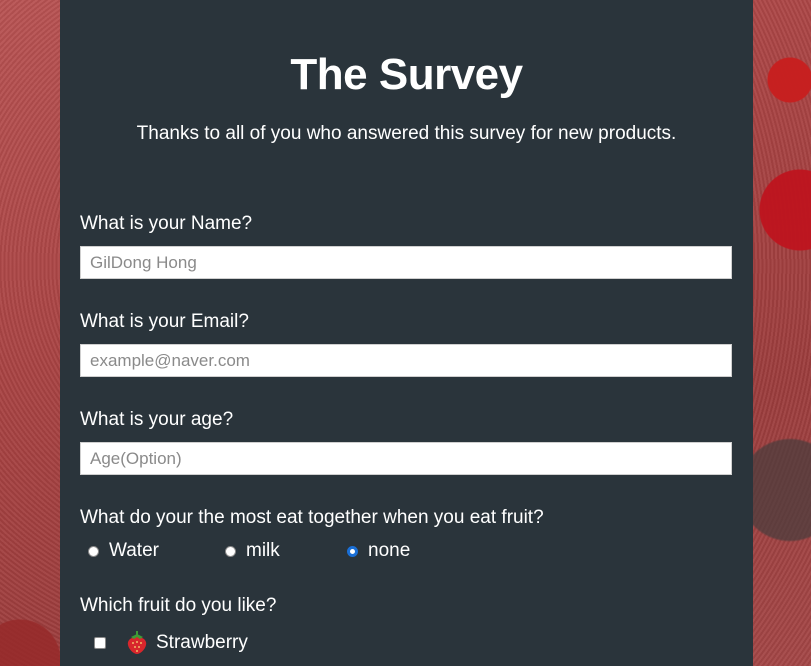 The width and height of the screenshot is (811, 666). Describe the element at coordinates (406, 360) in the screenshot. I see `email-input` at that location.